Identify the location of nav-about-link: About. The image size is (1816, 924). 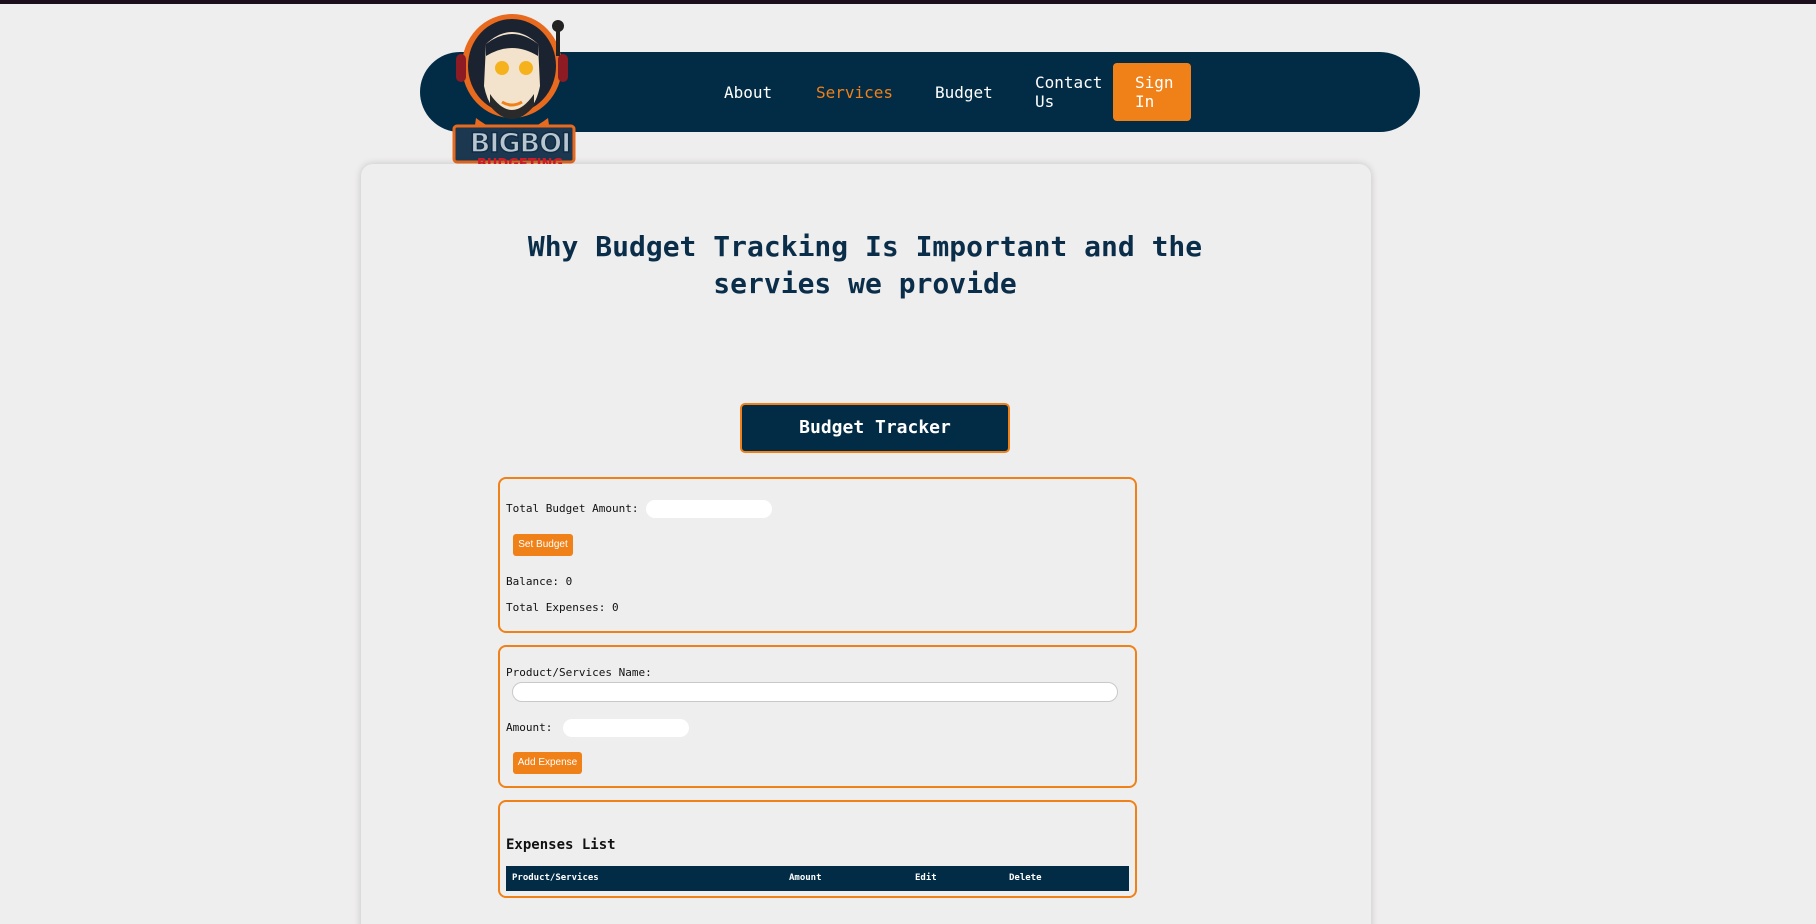
(748, 92).